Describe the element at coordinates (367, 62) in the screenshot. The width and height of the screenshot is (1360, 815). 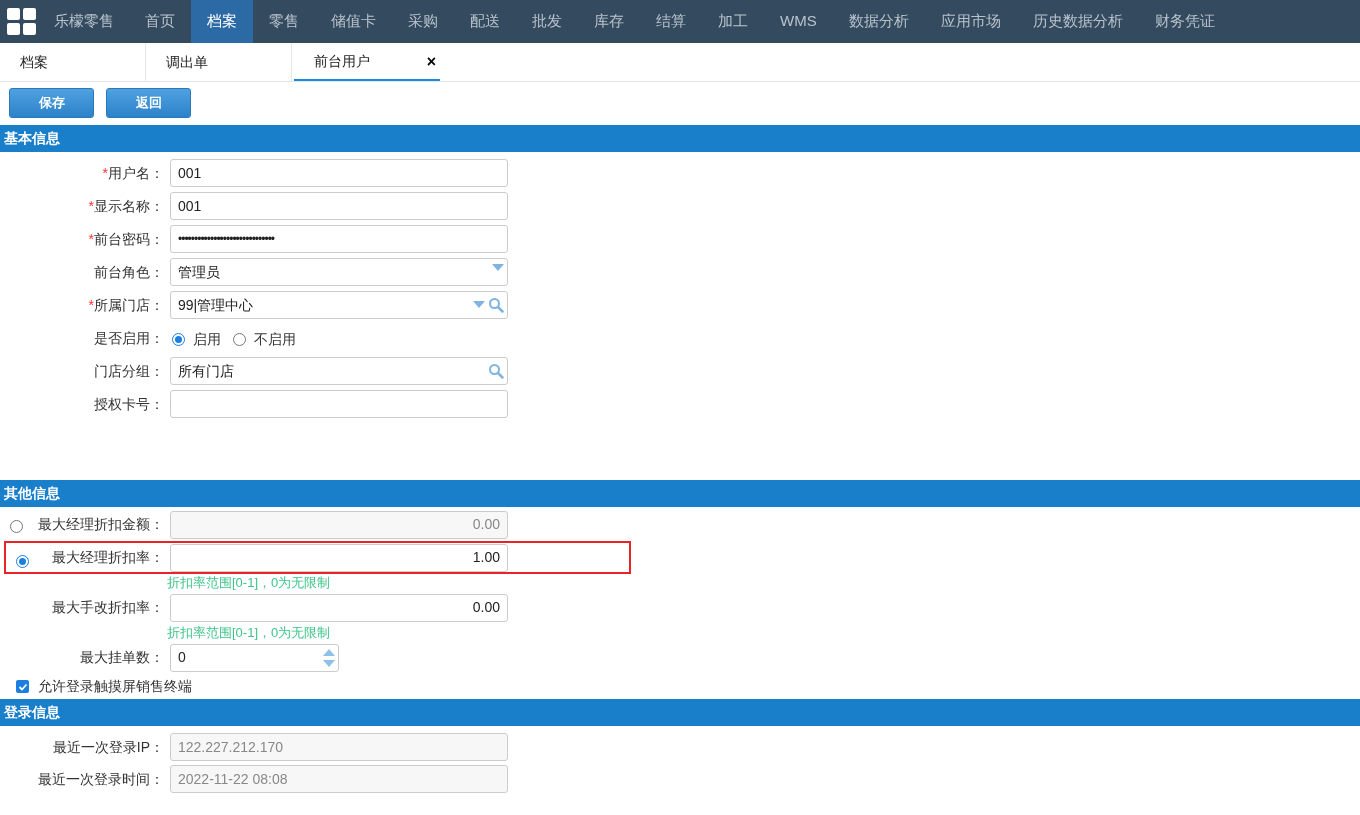
I see `page-tab: 前台用户 ×` at that location.